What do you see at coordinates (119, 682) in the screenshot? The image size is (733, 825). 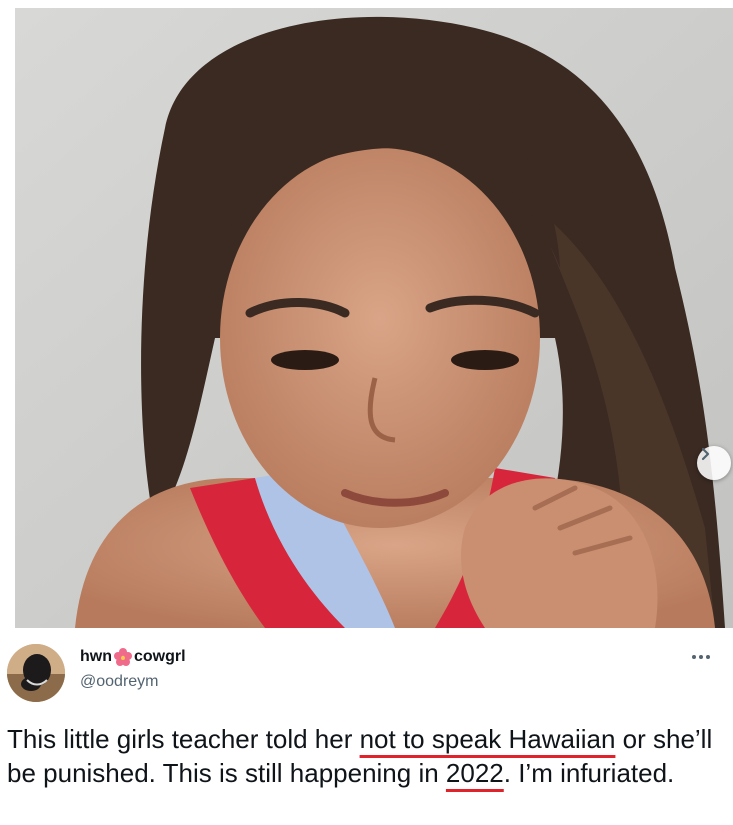 I see `author-handle: @oodreym` at bounding box center [119, 682].